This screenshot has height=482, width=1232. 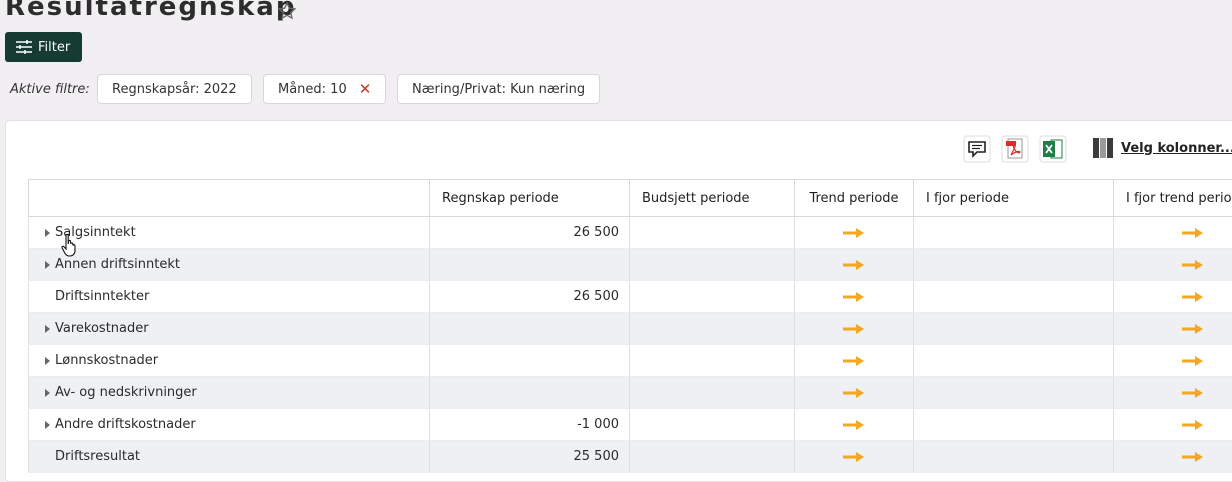 What do you see at coordinates (106, 360) in the screenshot?
I see `row-label: Lønnskostnader` at bounding box center [106, 360].